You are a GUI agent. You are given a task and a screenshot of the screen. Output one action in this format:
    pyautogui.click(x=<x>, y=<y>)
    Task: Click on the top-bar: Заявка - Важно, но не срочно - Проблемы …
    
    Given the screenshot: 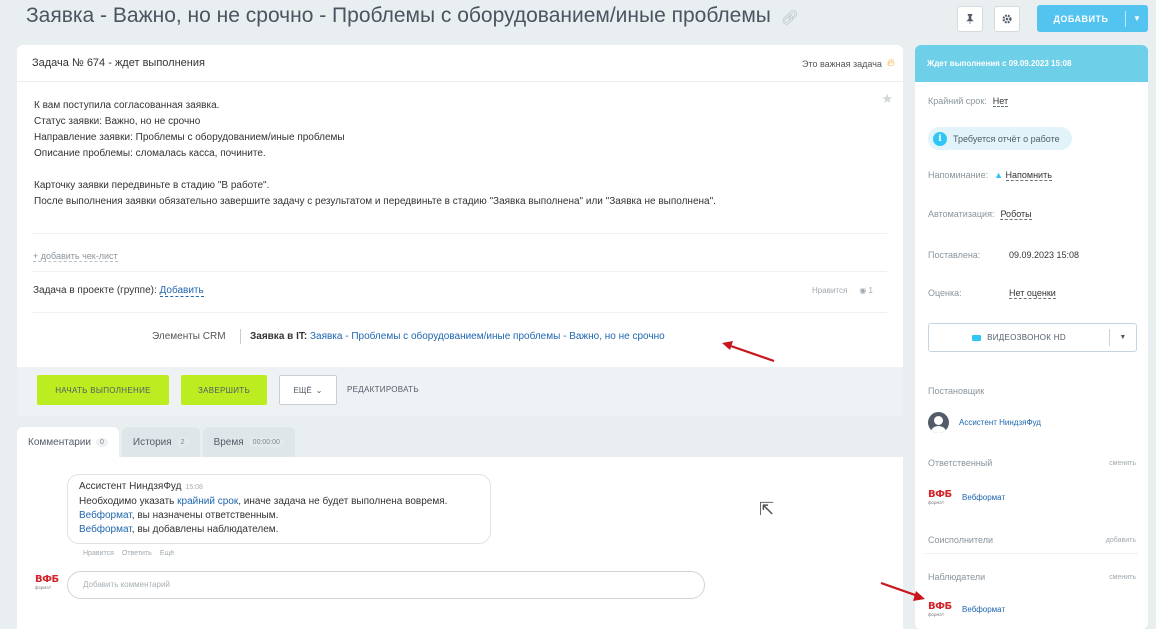 What is the action you would take?
    pyautogui.click(x=578, y=20)
    